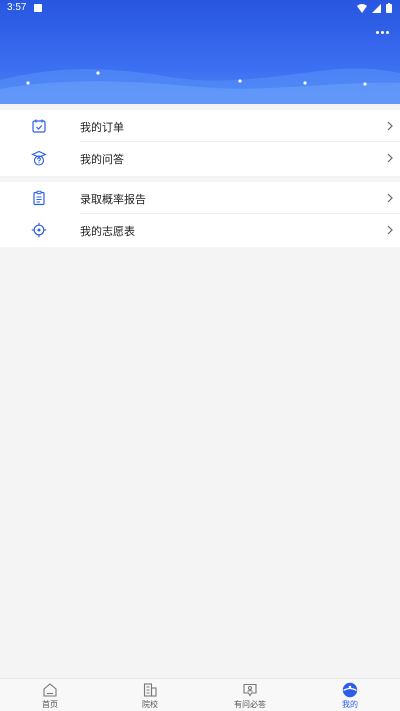 The width and height of the screenshot is (400, 711). What do you see at coordinates (200, 230) in the screenshot?
I see `menu-item-application-list: 我的志愿表` at bounding box center [200, 230].